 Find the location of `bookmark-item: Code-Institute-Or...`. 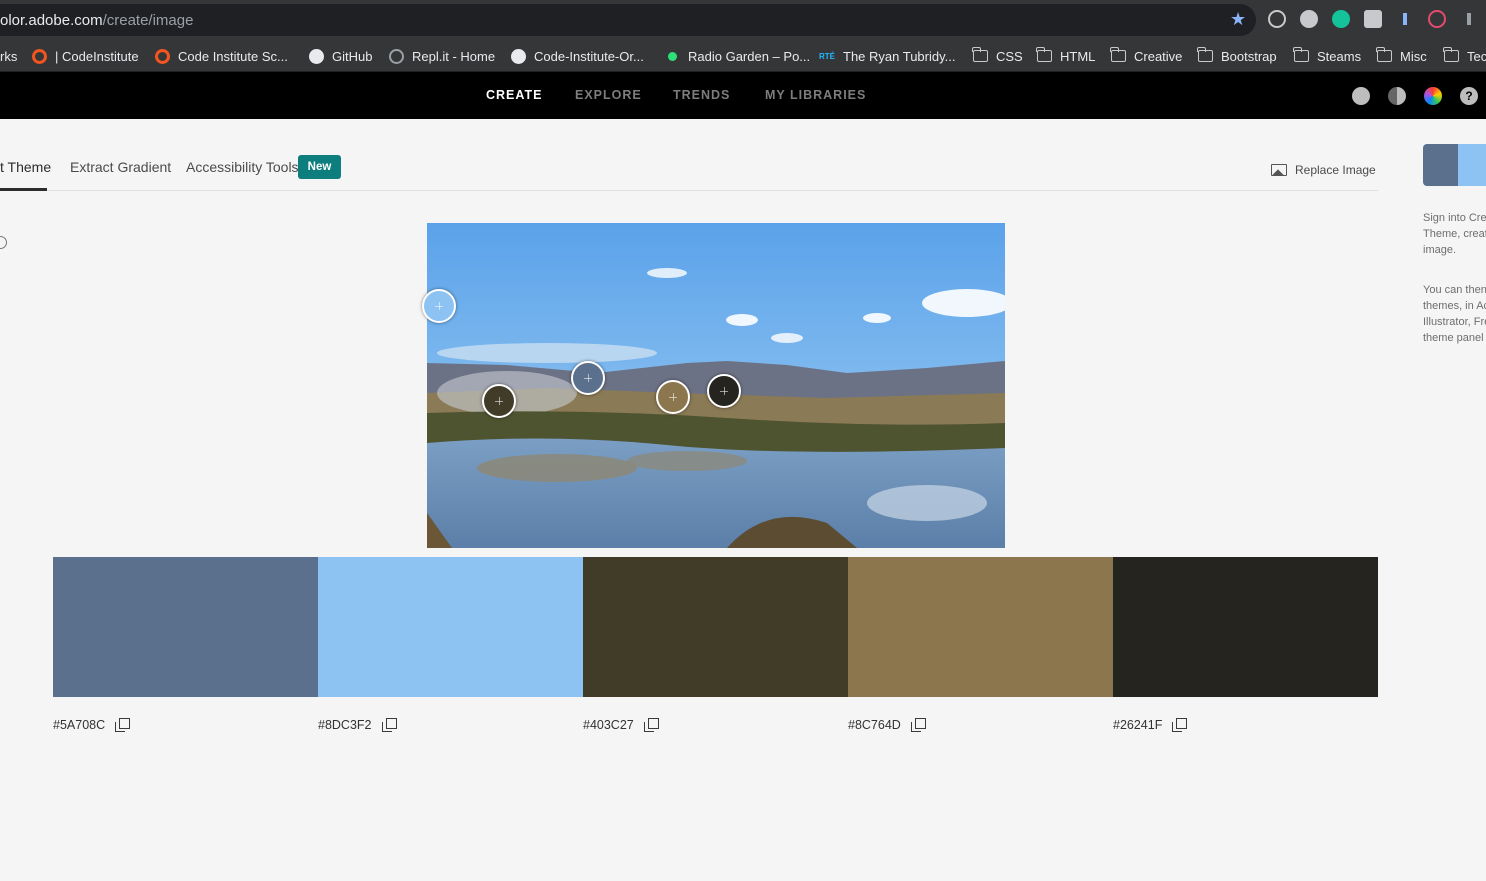

bookmark-item: Code-Institute-Or... is located at coordinates (577, 56).